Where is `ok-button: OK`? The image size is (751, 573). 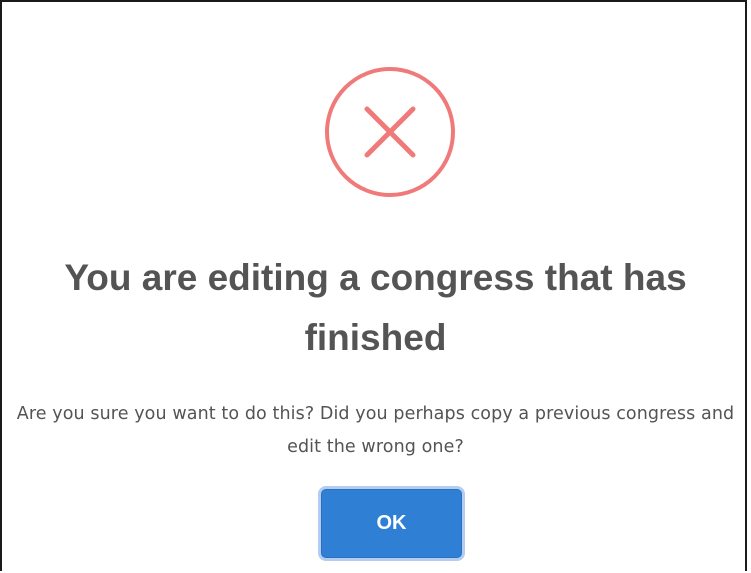
ok-button: OK is located at coordinates (391, 523).